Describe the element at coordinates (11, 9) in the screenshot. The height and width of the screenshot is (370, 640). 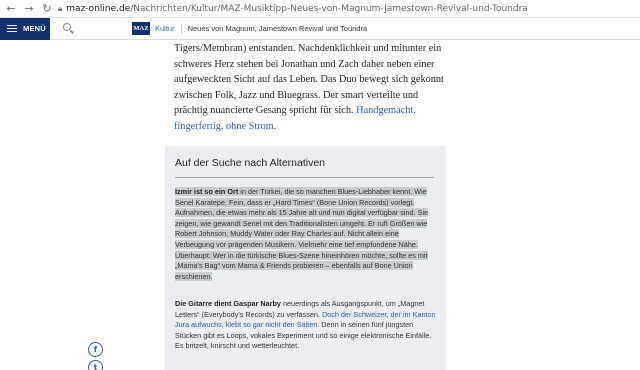
I see `back-icon: ←` at that location.